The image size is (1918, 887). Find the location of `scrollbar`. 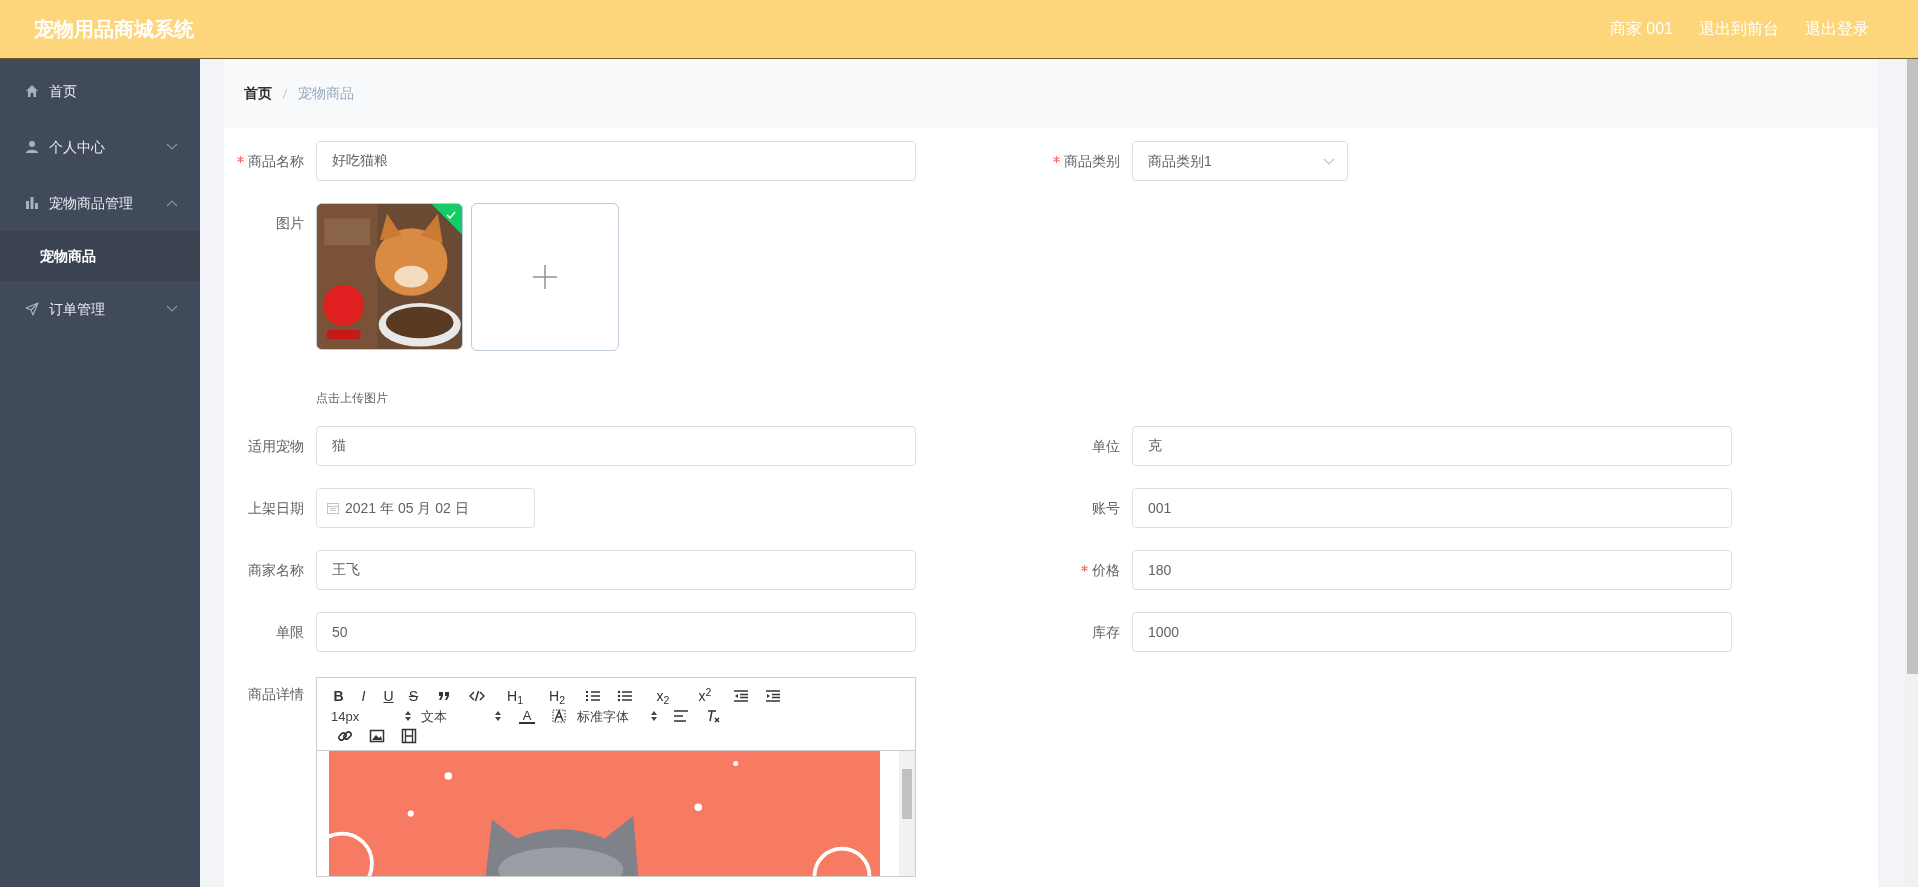

scrollbar is located at coordinates (1911, 473).